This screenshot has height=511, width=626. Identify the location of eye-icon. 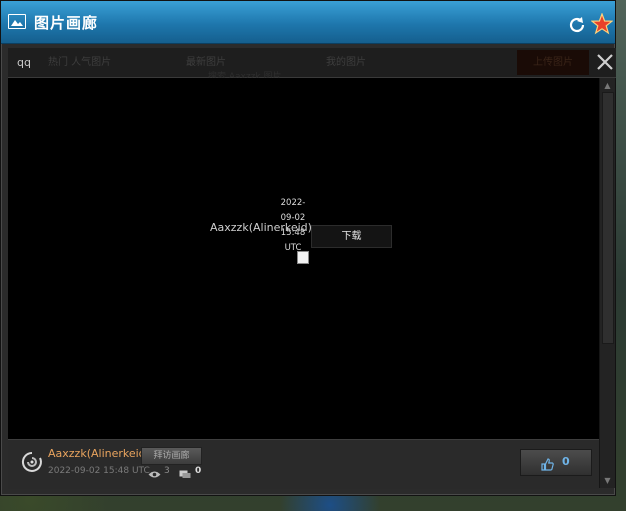
(154, 471).